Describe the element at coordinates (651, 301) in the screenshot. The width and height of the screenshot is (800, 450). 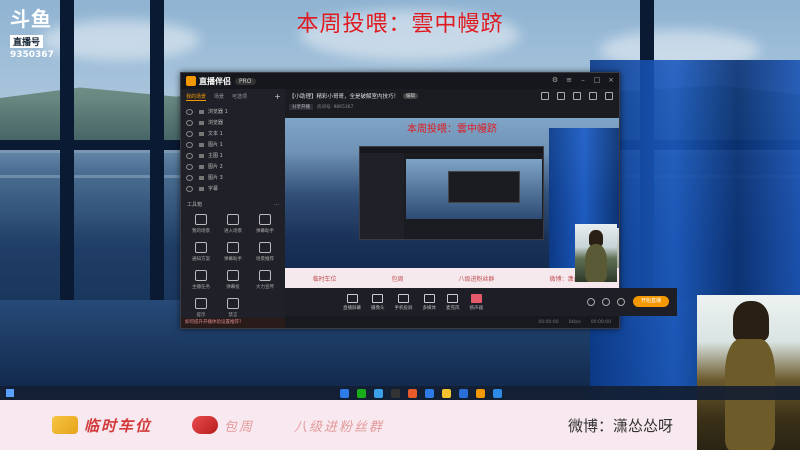
I see `go-live-button: 开始直播` at that location.